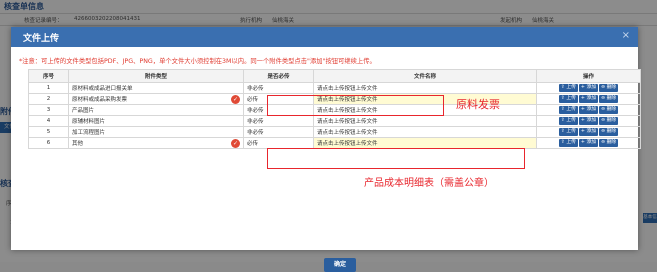  I want to click on attachment-type-label: 产品图片, so click(83, 111).